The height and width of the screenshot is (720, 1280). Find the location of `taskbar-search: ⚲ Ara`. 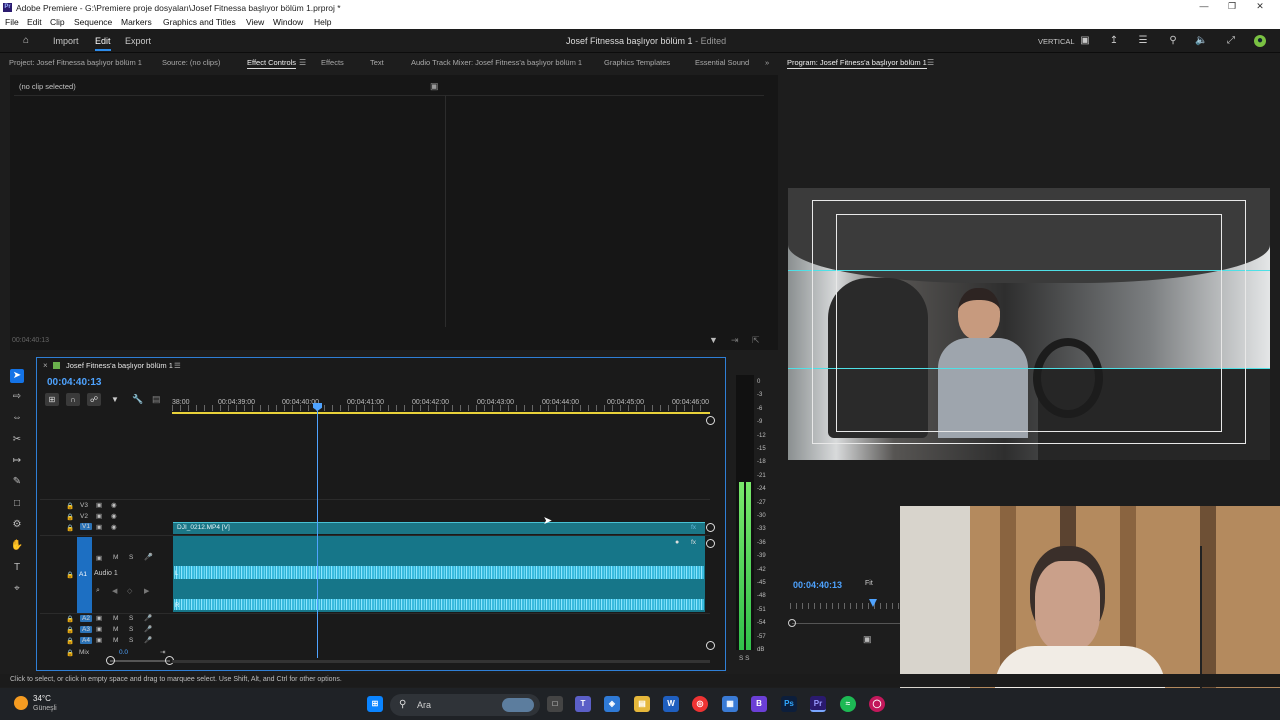

taskbar-search: ⚲ Ara is located at coordinates (465, 705).